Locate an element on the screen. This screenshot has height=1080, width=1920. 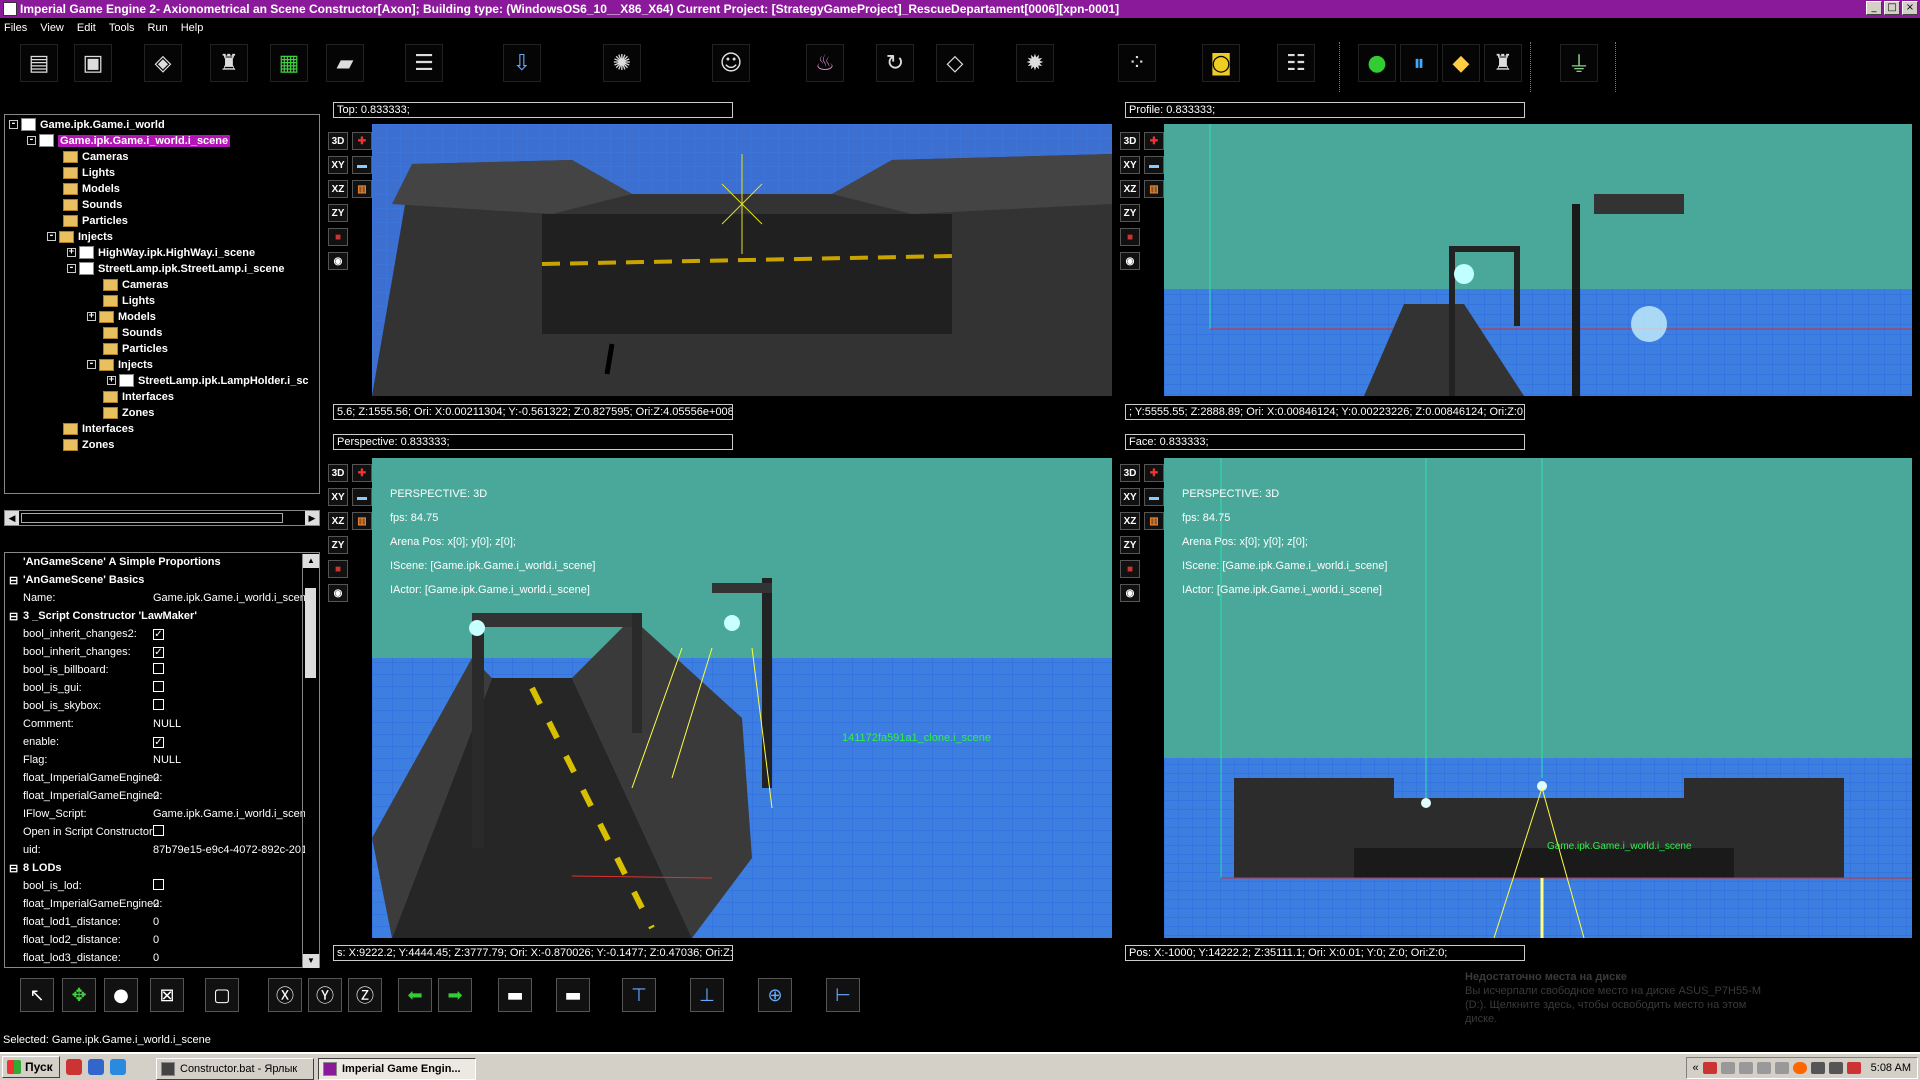
redo-arrow-icon: ➡ is located at coordinates (455, 995).